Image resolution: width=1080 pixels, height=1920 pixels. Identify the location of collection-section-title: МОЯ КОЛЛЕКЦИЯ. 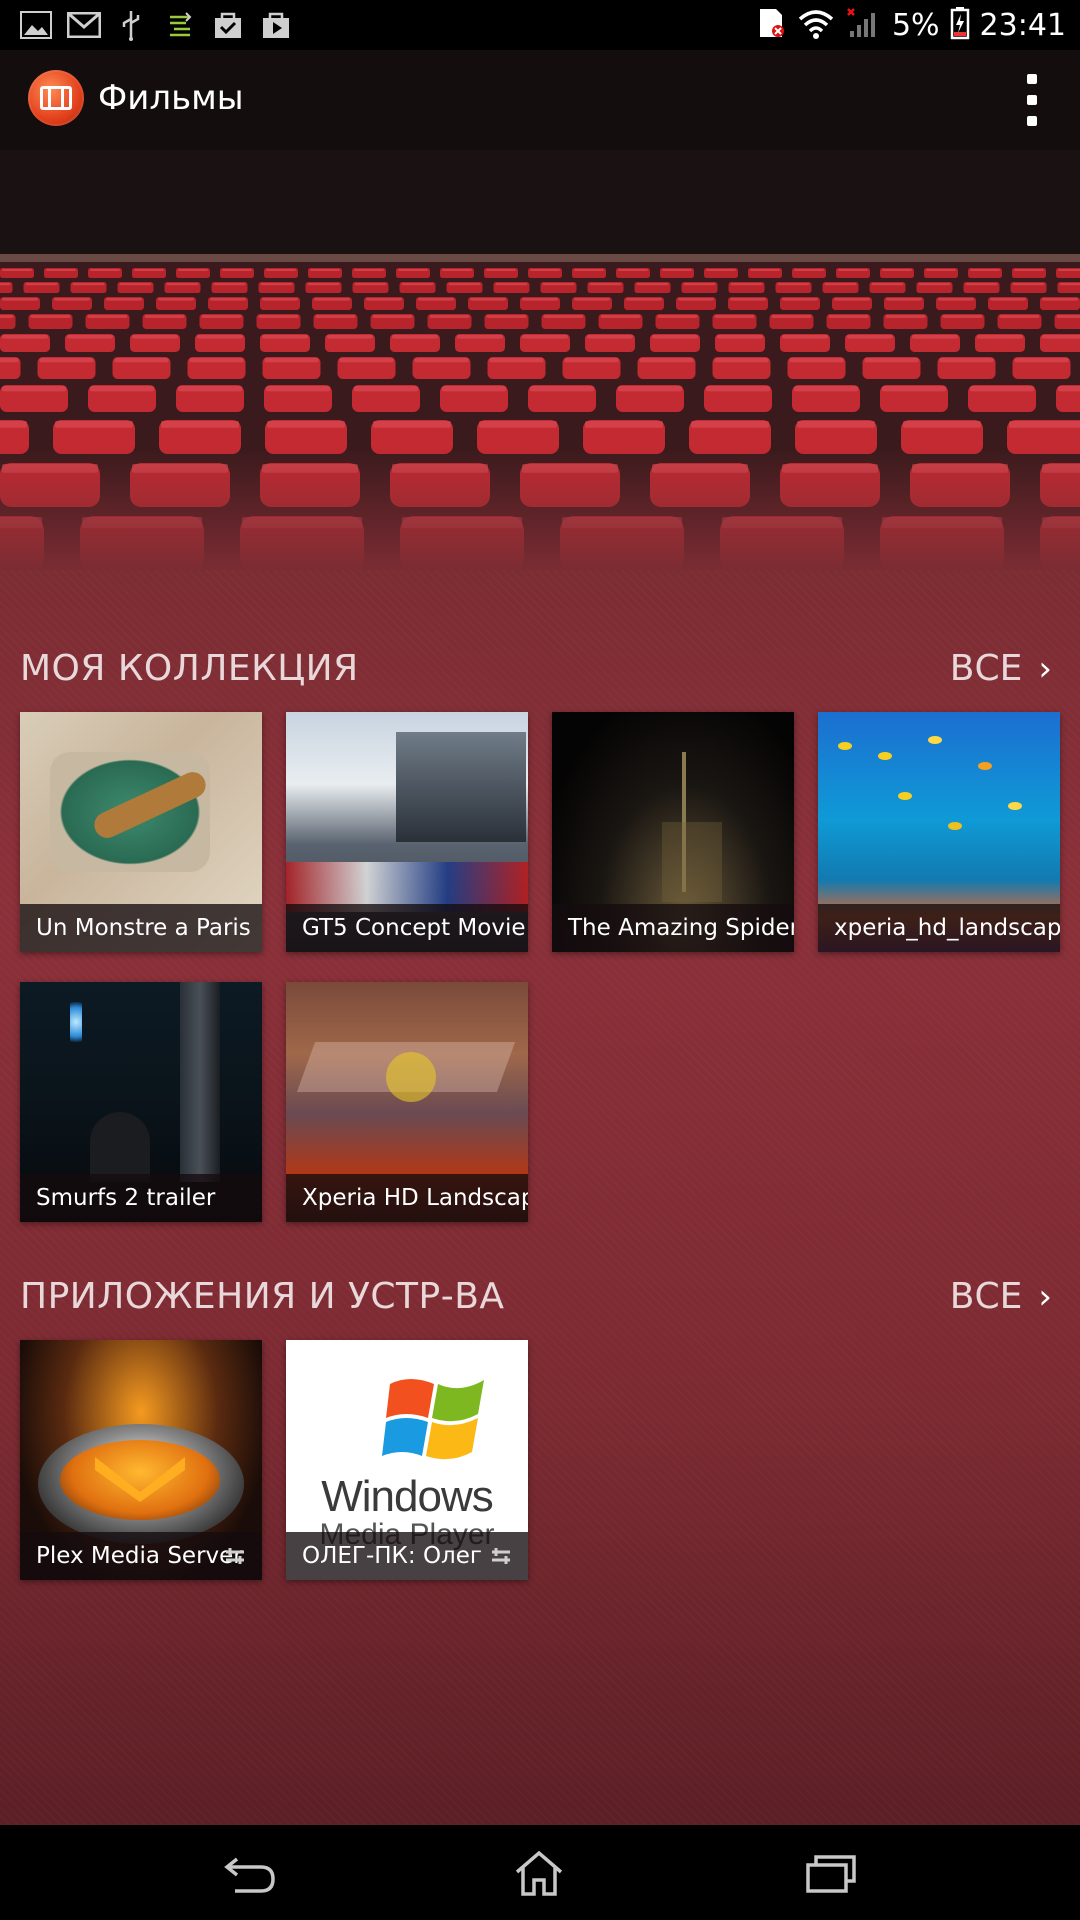
(189, 668).